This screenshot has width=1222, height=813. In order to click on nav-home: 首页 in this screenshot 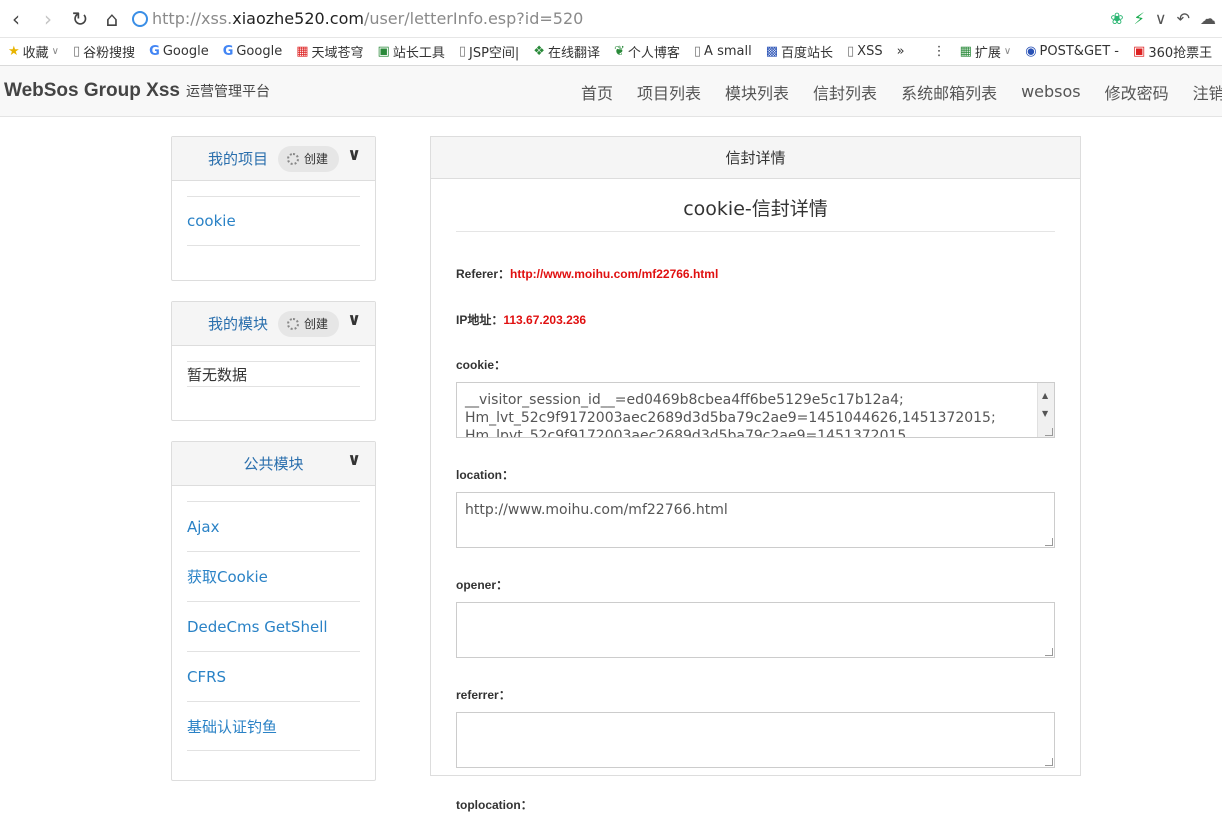, I will do `click(597, 92)`.